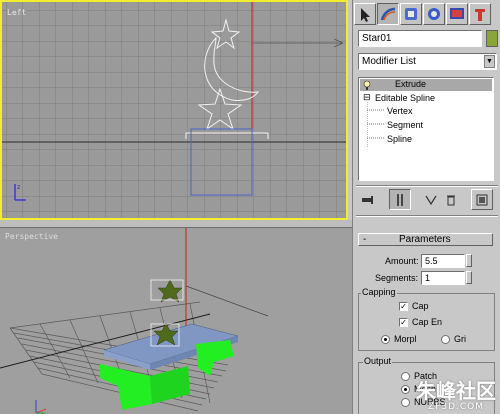 This screenshot has height=414, width=500. Describe the element at coordinates (232, 68) in the screenshot. I see `crescent-moon-outline` at that location.